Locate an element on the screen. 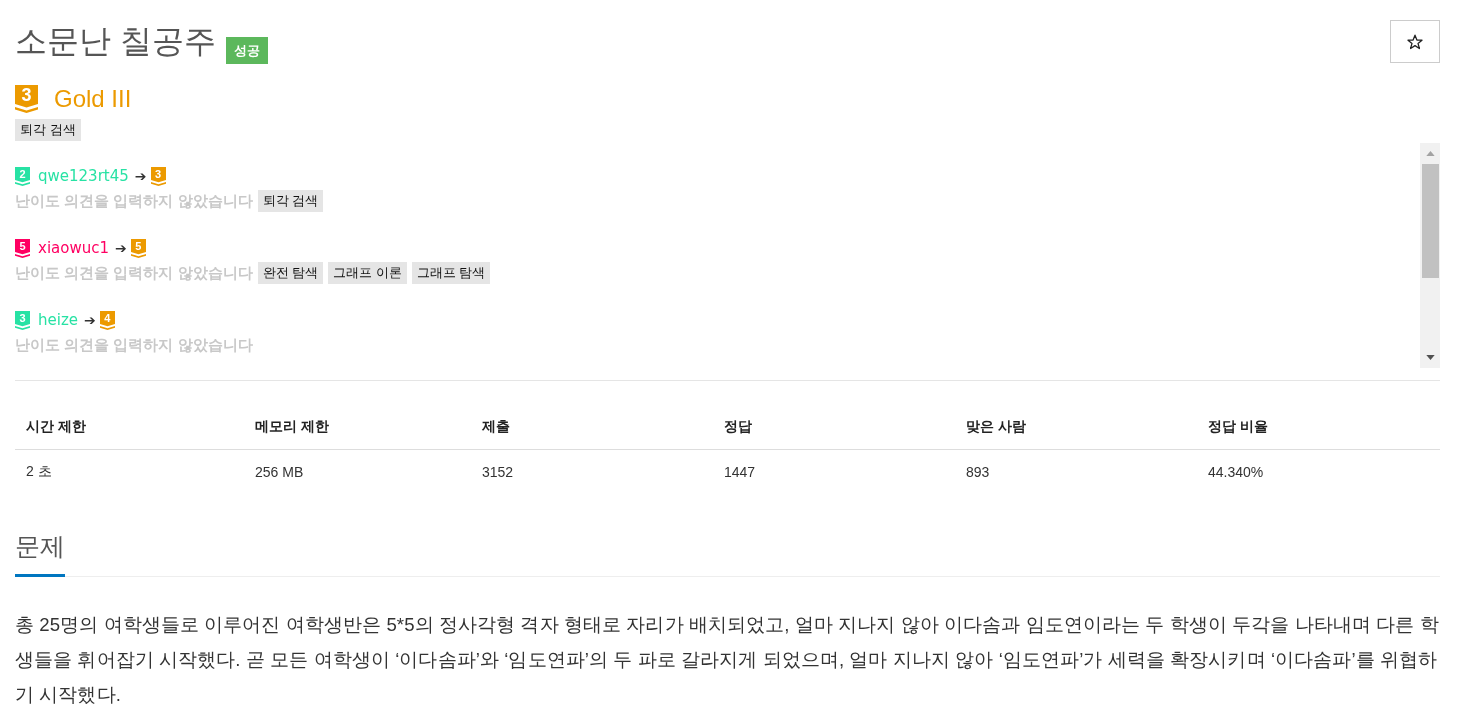  table-cell-text: 1447 is located at coordinates (740, 472).